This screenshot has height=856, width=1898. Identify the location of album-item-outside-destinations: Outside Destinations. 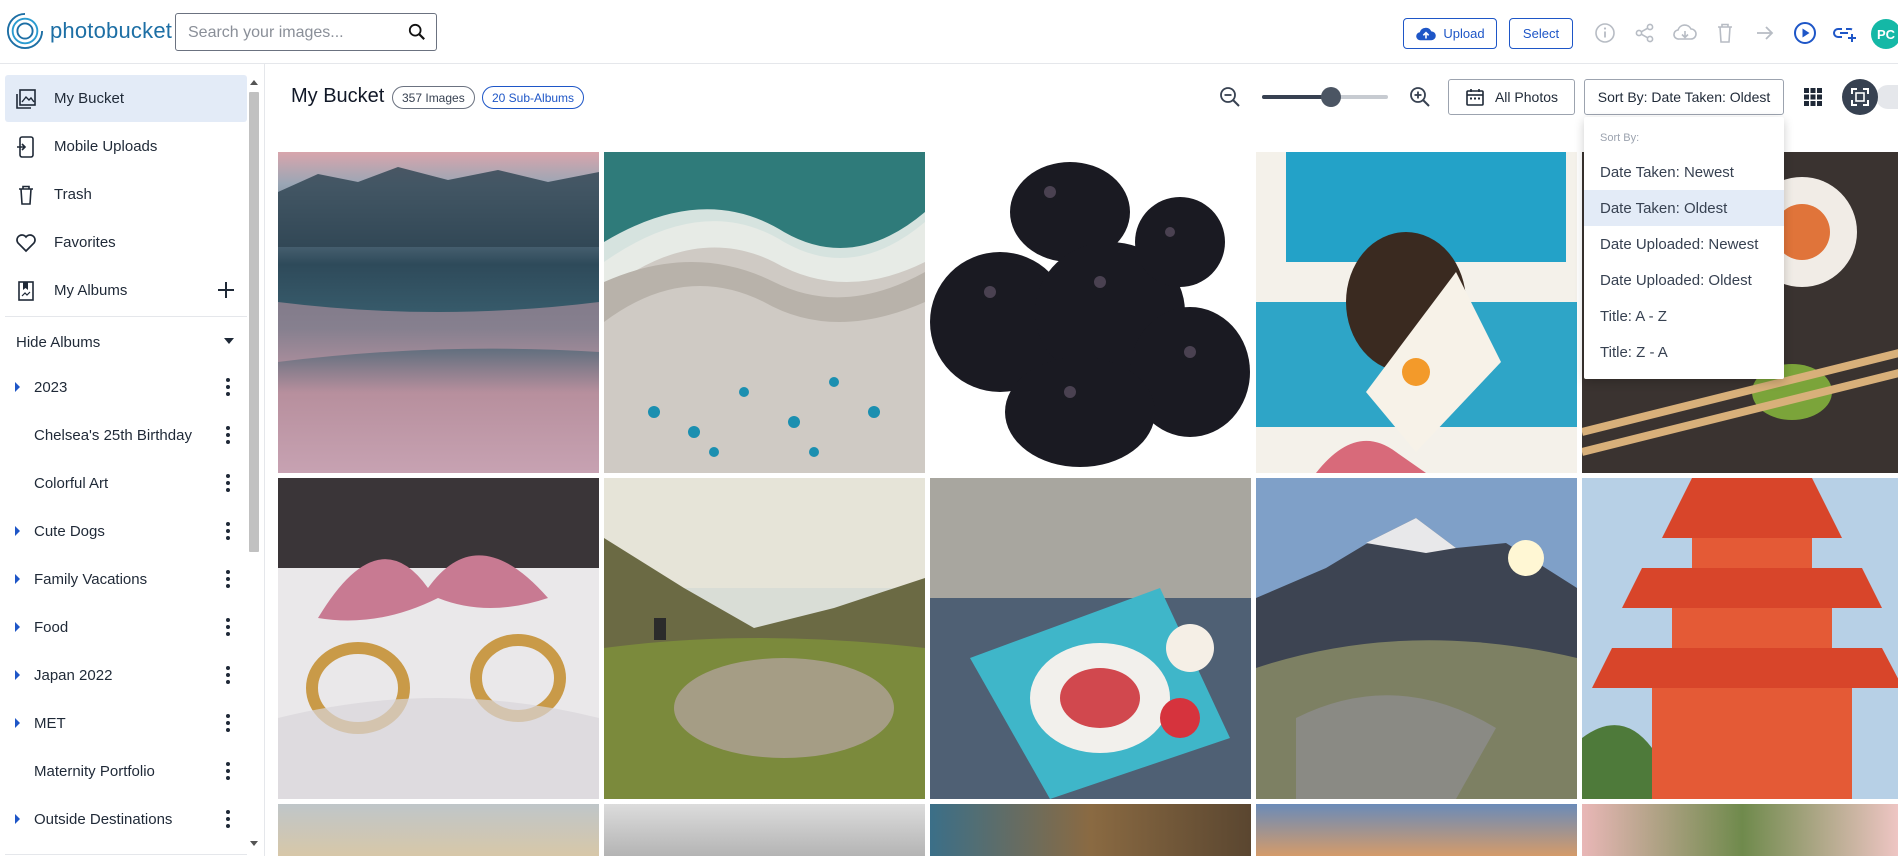
(126, 819).